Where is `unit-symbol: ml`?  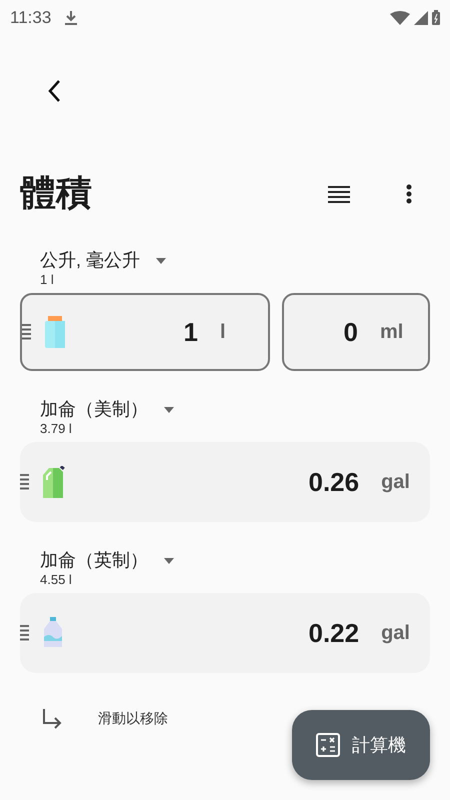 unit-symbol: ml is located at coordinates (392, 332).